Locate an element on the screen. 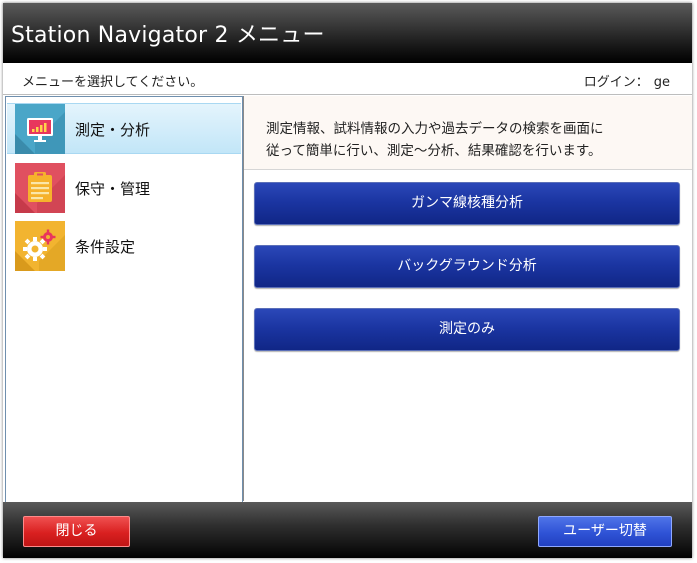 The width and height of the screenshot is (697, 563). gamma-nuclide-analysis-button: ガンマ線核種分析 is located at coordinates (467, 203).